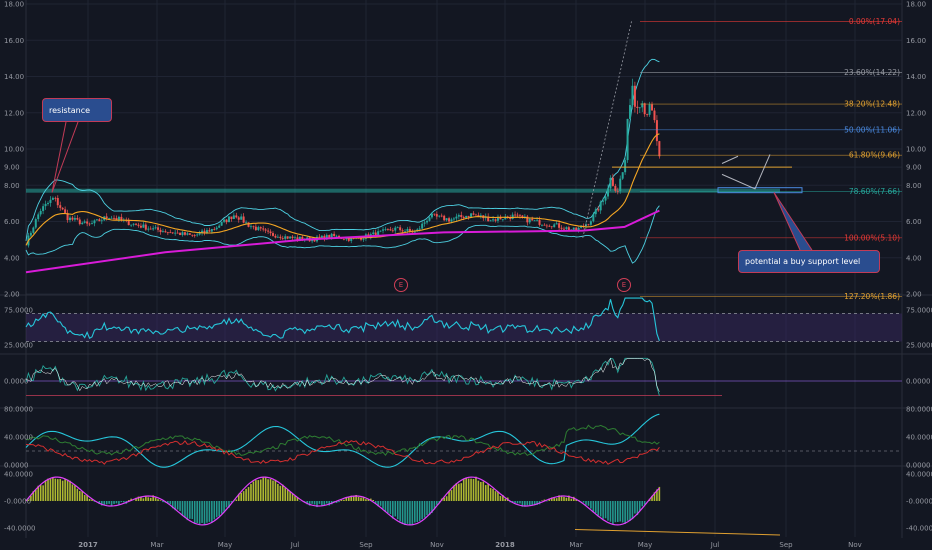 This screenshot has width=932, height=550. What do you see at coordinates (746, 172) in the screenshot?
I see `projection-arrows` at bounding box center [746, 172].